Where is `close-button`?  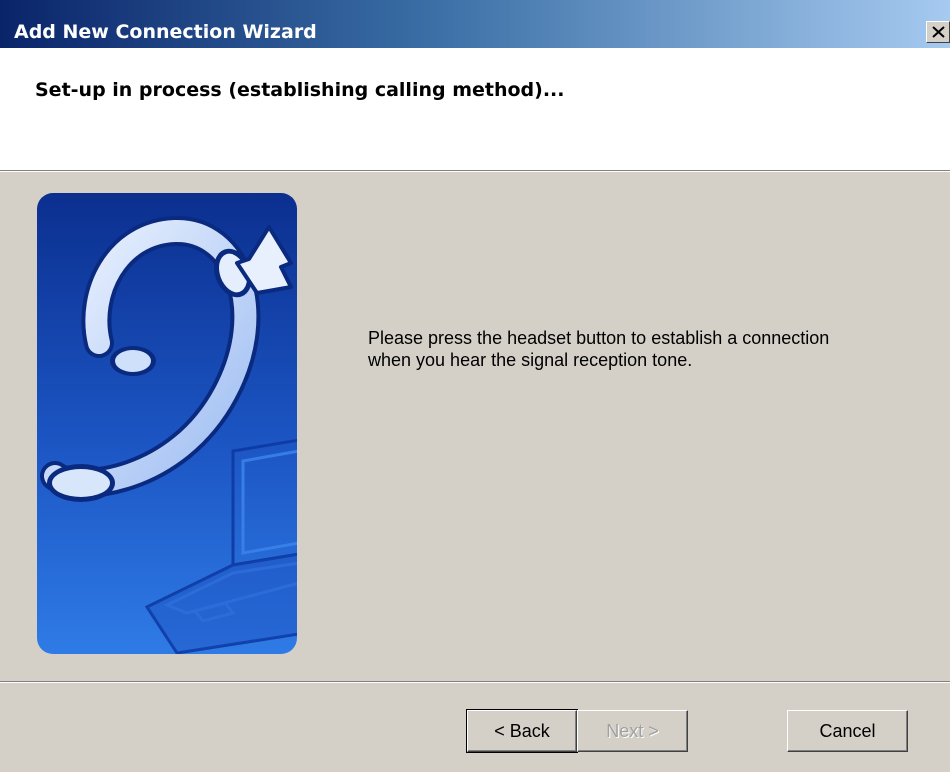 close-button is located at coordinates (938, 32).